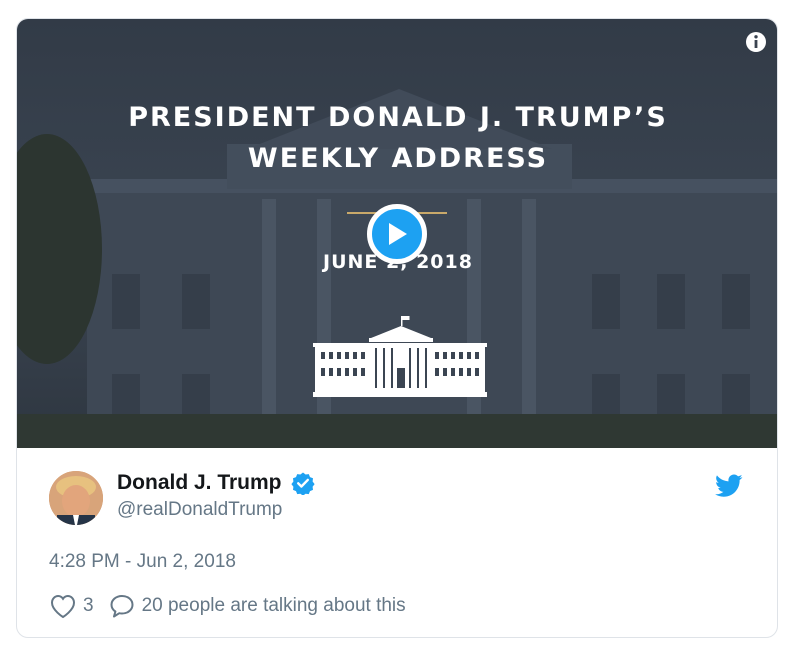 This screenshot has height=665, width=799. I want to click on like-count: 3, so click(88, 605).